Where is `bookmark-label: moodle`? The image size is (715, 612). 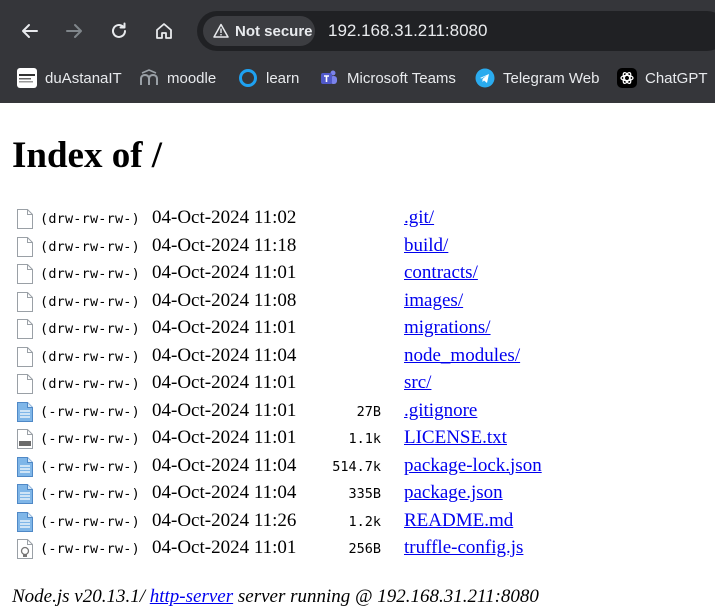 bookmark-label: moodle is located at coordinates (192, 78).